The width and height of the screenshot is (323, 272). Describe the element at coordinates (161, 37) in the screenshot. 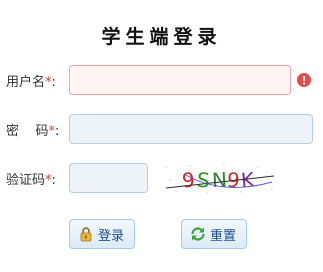

I see `page-title: 学生端登录` at that location.